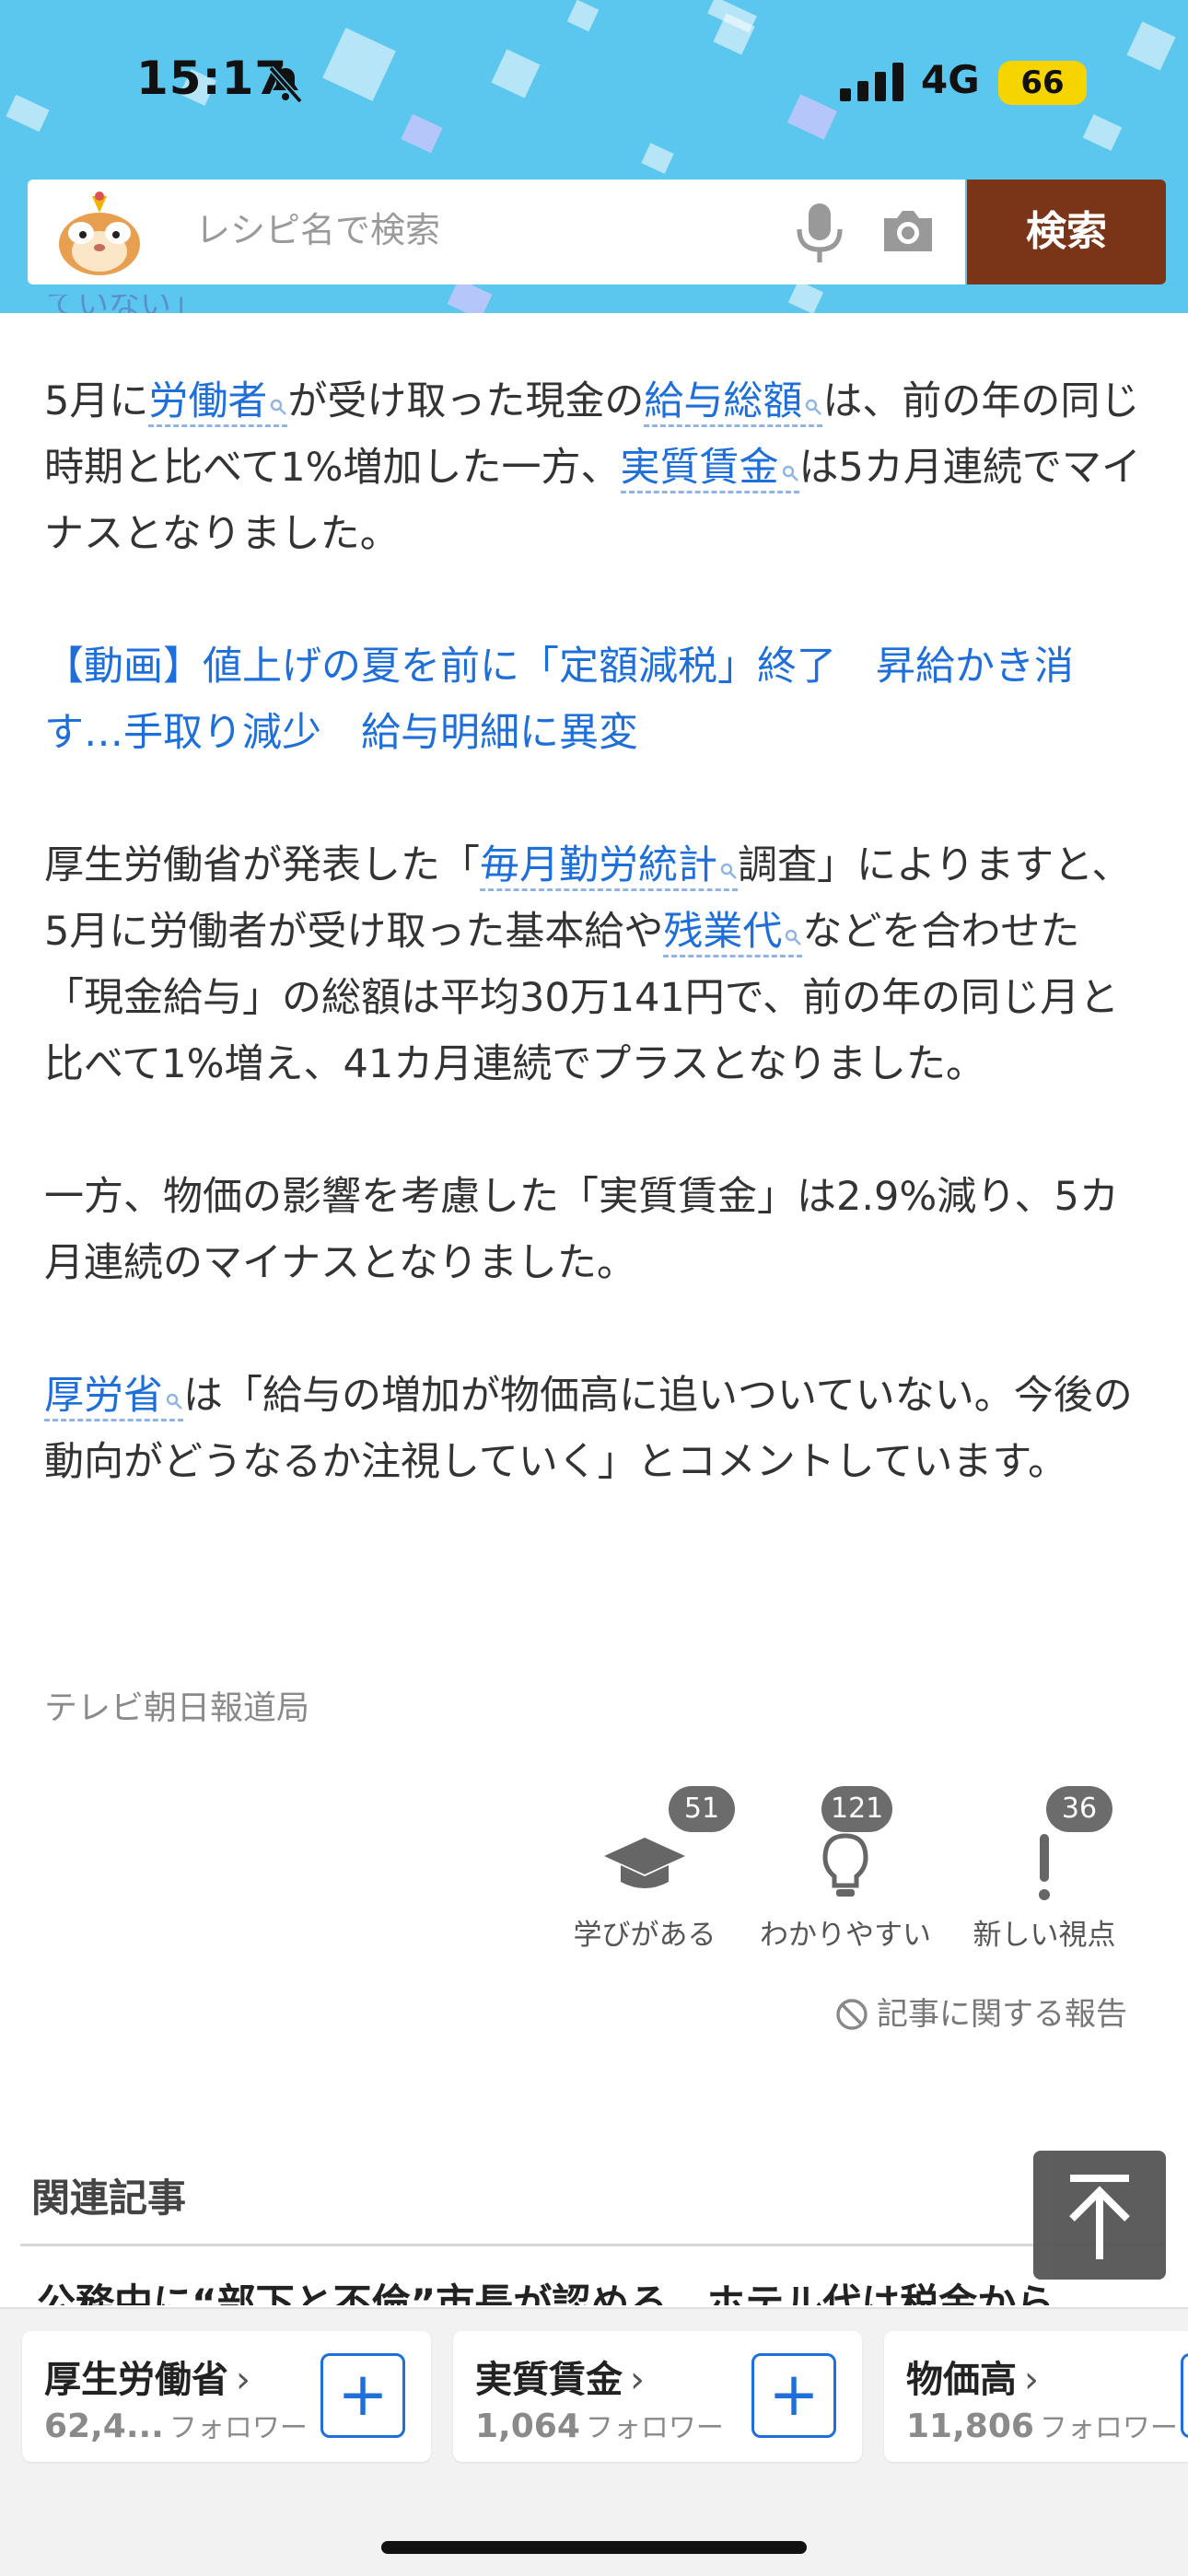 The image size is (1188, 2576). I want to click on reaction-count-badge: 121, so click(857, 1809).